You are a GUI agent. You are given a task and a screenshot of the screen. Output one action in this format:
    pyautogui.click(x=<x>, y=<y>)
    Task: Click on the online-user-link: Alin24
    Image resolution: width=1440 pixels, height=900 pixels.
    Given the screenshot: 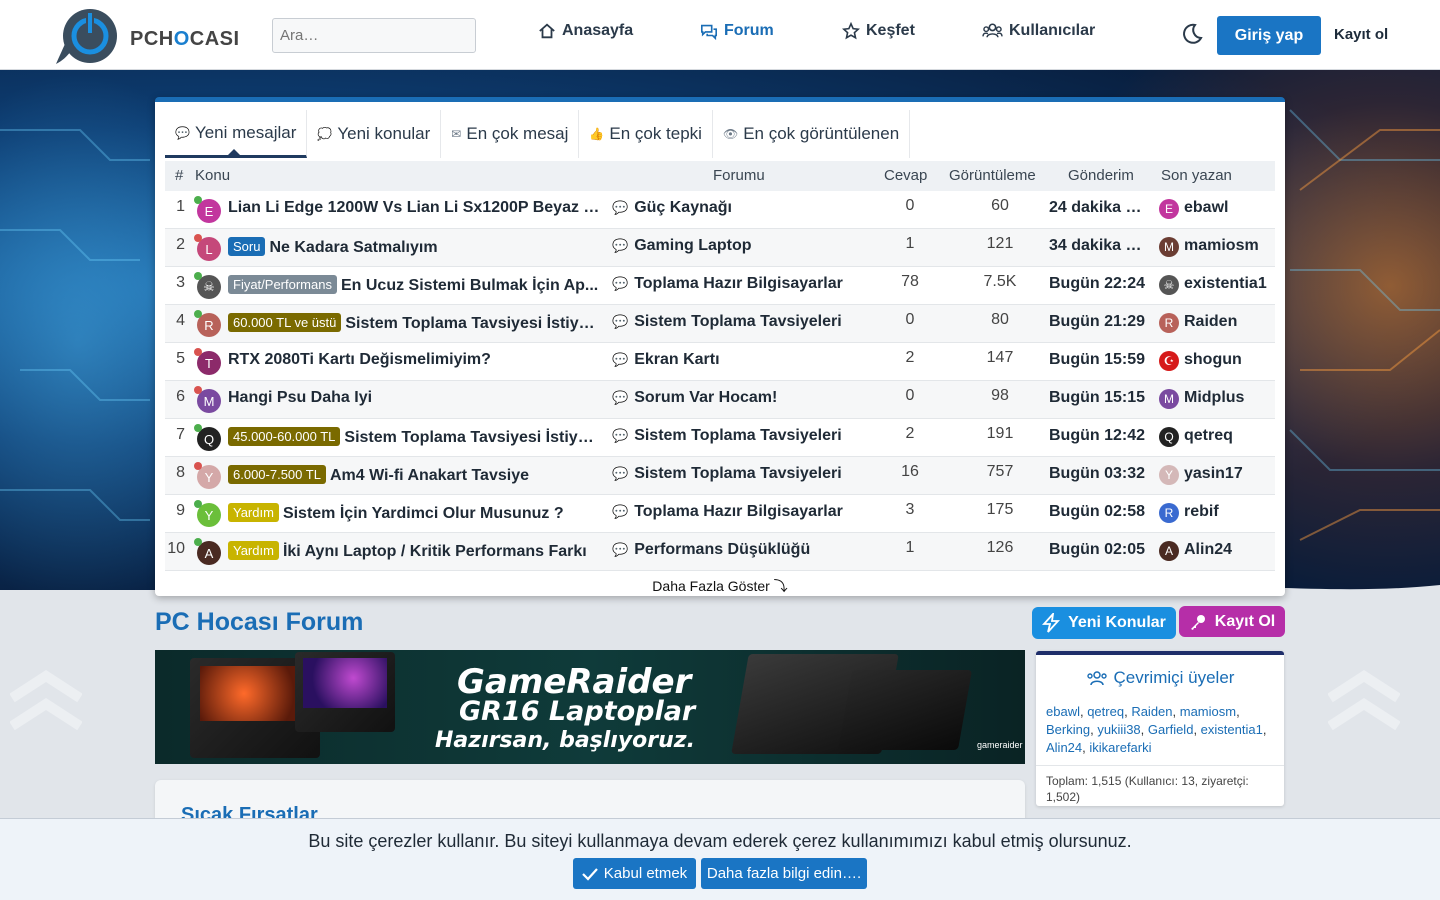 What is the action you would take?
    pyautogui.click(x=1064, y=747)
    